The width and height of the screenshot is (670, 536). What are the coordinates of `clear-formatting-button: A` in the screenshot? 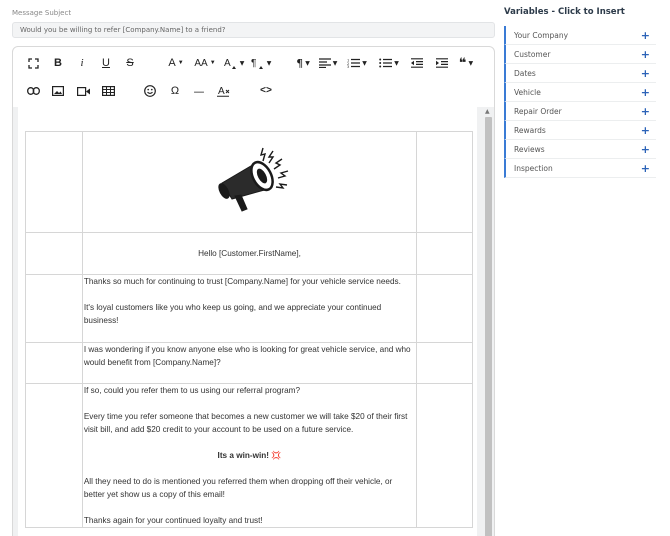 It's located at (223, 91).